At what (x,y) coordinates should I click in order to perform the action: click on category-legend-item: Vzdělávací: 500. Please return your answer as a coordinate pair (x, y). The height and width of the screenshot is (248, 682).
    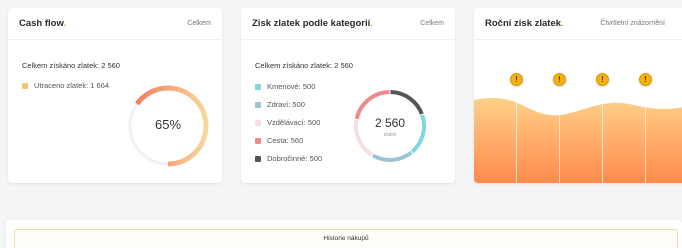
    Looking at the image, I should click on (287, 122).